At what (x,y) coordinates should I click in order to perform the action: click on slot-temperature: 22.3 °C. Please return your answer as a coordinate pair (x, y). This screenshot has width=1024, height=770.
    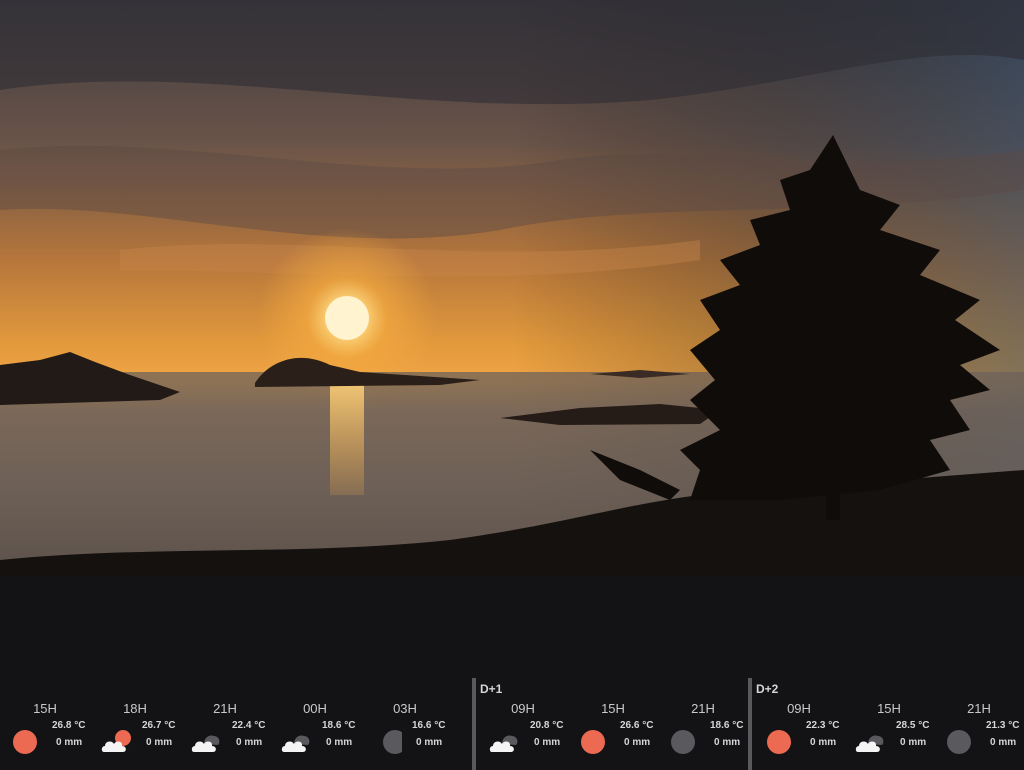
    Looking at the image, I should click on (823, 725).